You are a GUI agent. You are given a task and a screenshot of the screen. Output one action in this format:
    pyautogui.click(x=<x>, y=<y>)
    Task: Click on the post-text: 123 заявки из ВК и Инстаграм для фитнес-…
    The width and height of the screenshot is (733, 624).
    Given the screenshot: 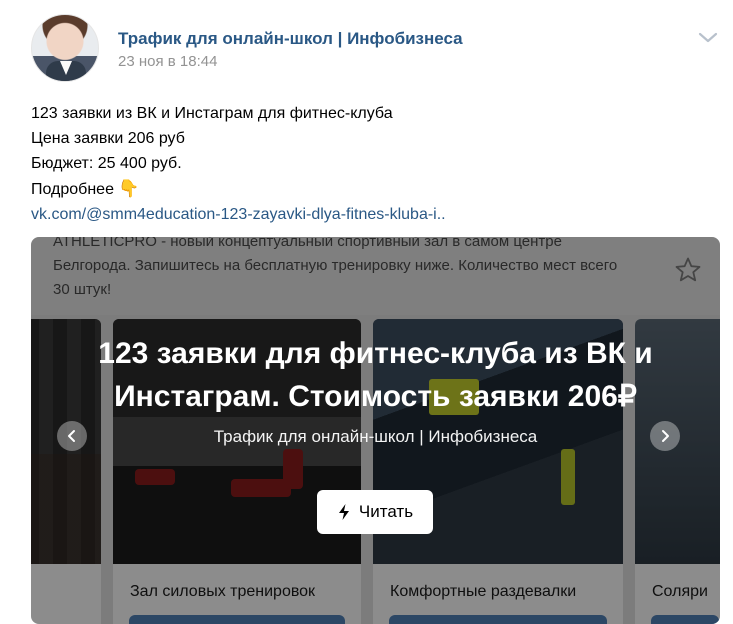 What is the action you would take?
    pyautogui.click(x=238, y=164)
    